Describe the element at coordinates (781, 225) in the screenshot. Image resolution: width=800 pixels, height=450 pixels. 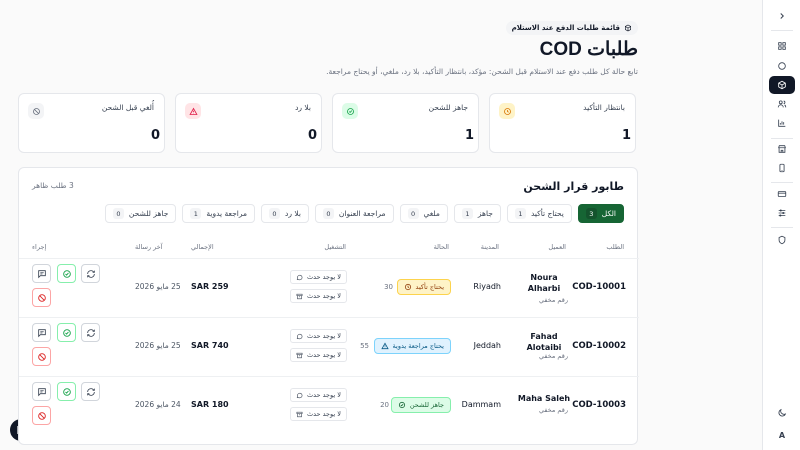
I see `sidebar-rail: A` at that location.